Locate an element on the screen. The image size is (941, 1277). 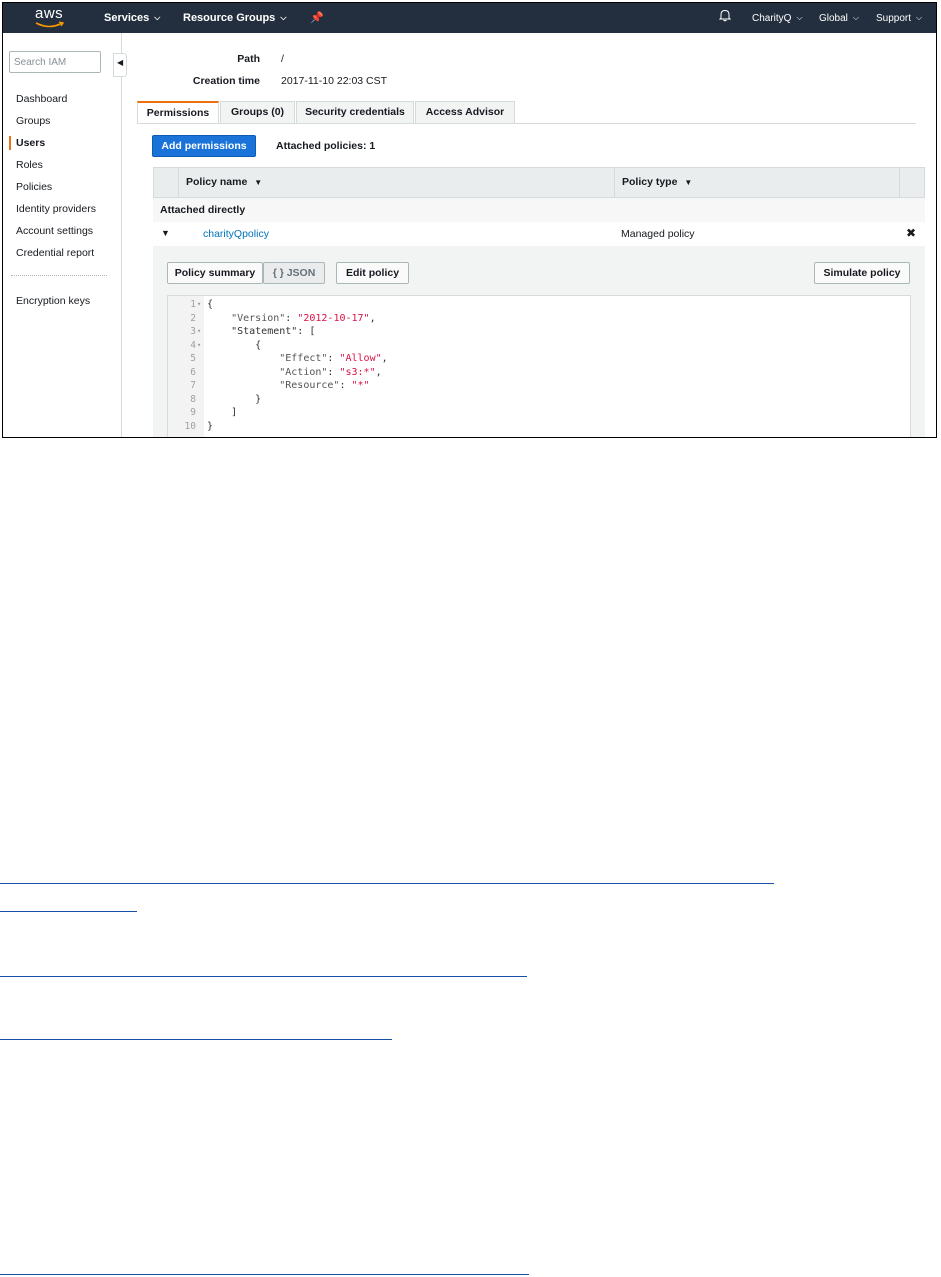
policy-name-link: charityQpolicy is located at coordinates (236, 234).